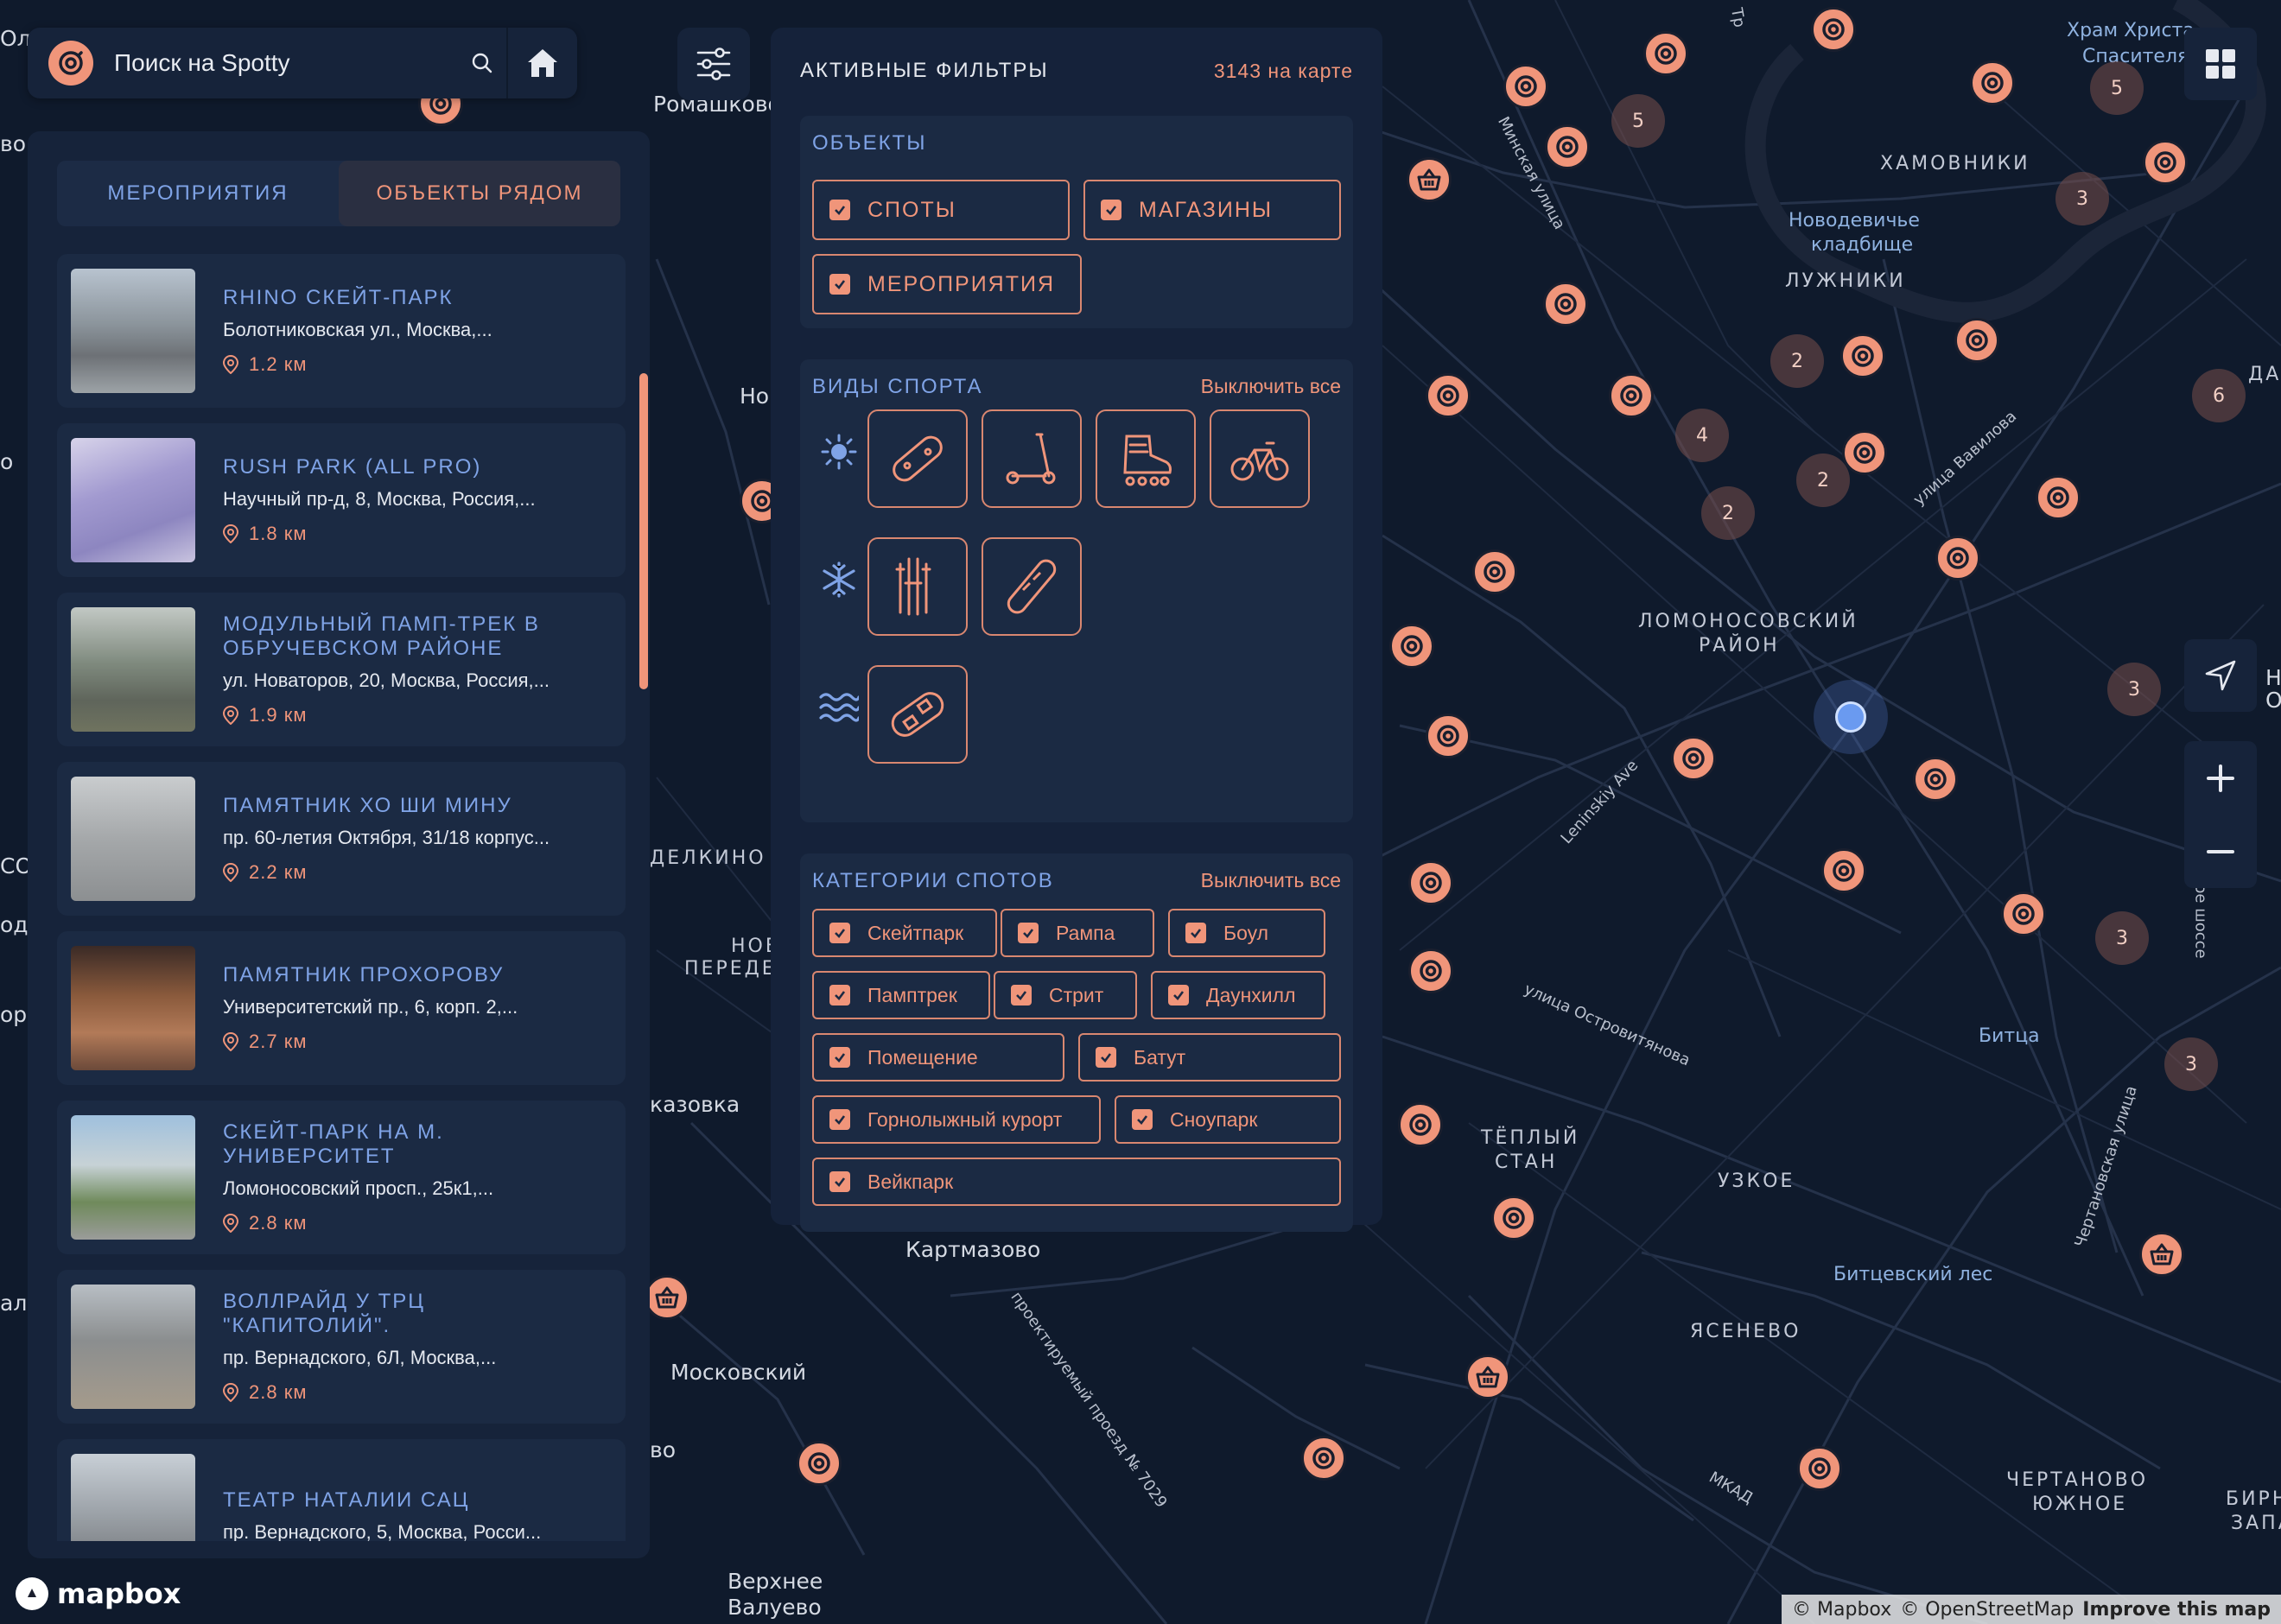  Describe the element at coordinates (2219, 396) in the screenshot. I see `map-cluster: 6` at that location.